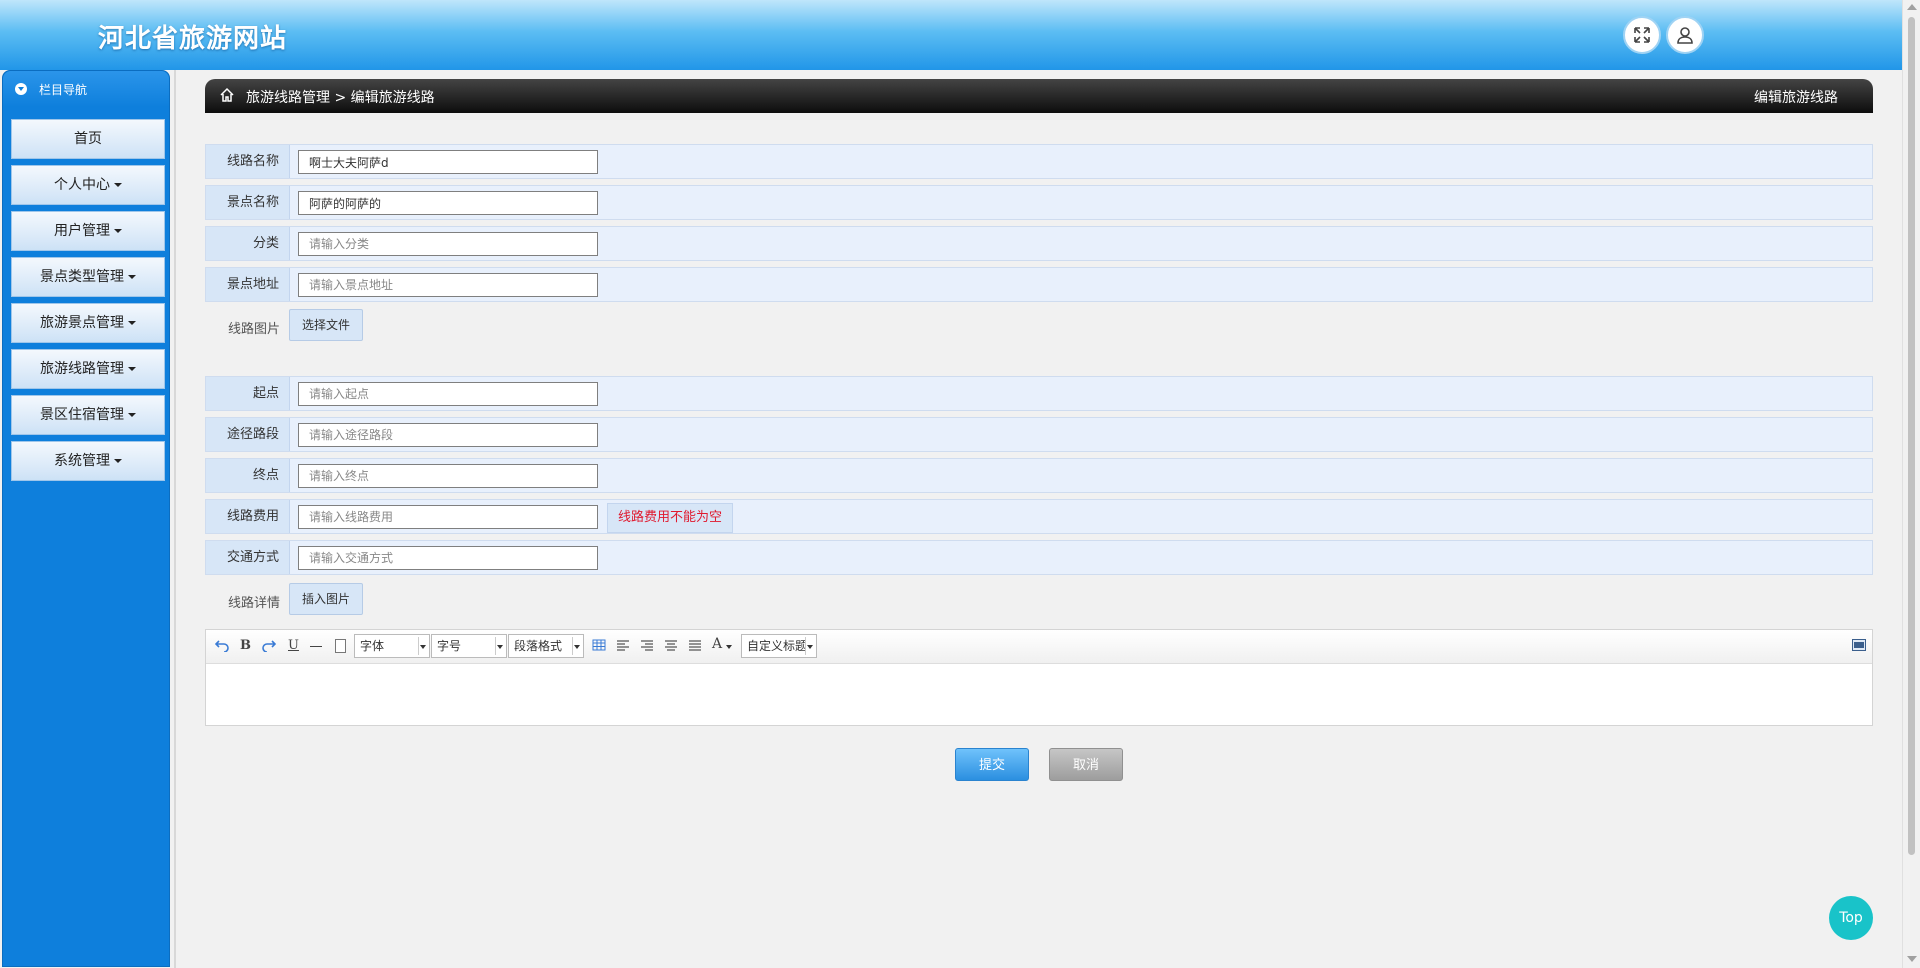 This screenshot has height=968, width=1920. I want to click on form-row-end: 终点, so click(1039, 475).